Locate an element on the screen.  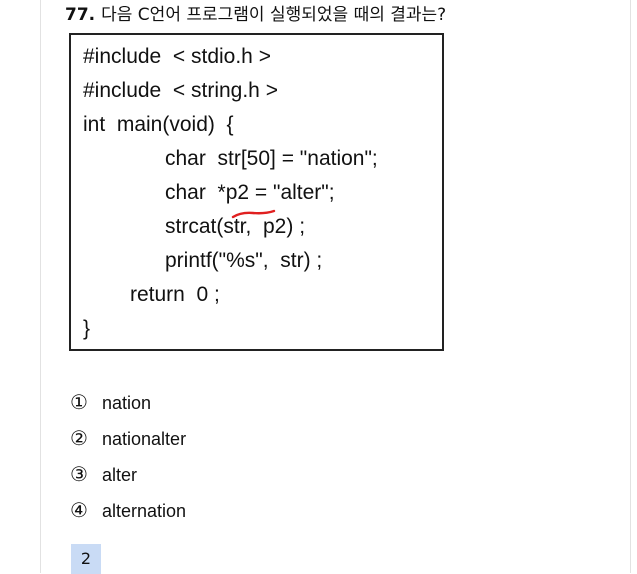
question-number: 77. is located at coordinates (80, 15).